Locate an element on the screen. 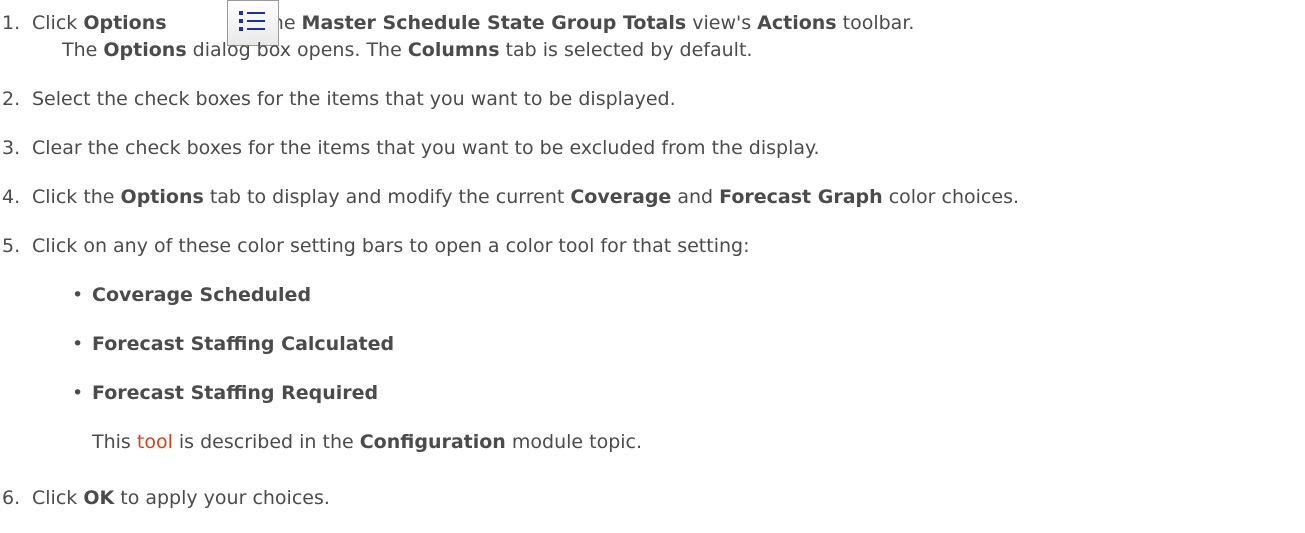 The height and width of the screenshot is (533, 1305). bullet-forecast-staffing-calculated: • Forecast Staffing Calculated is located at coordinates (233, 344).